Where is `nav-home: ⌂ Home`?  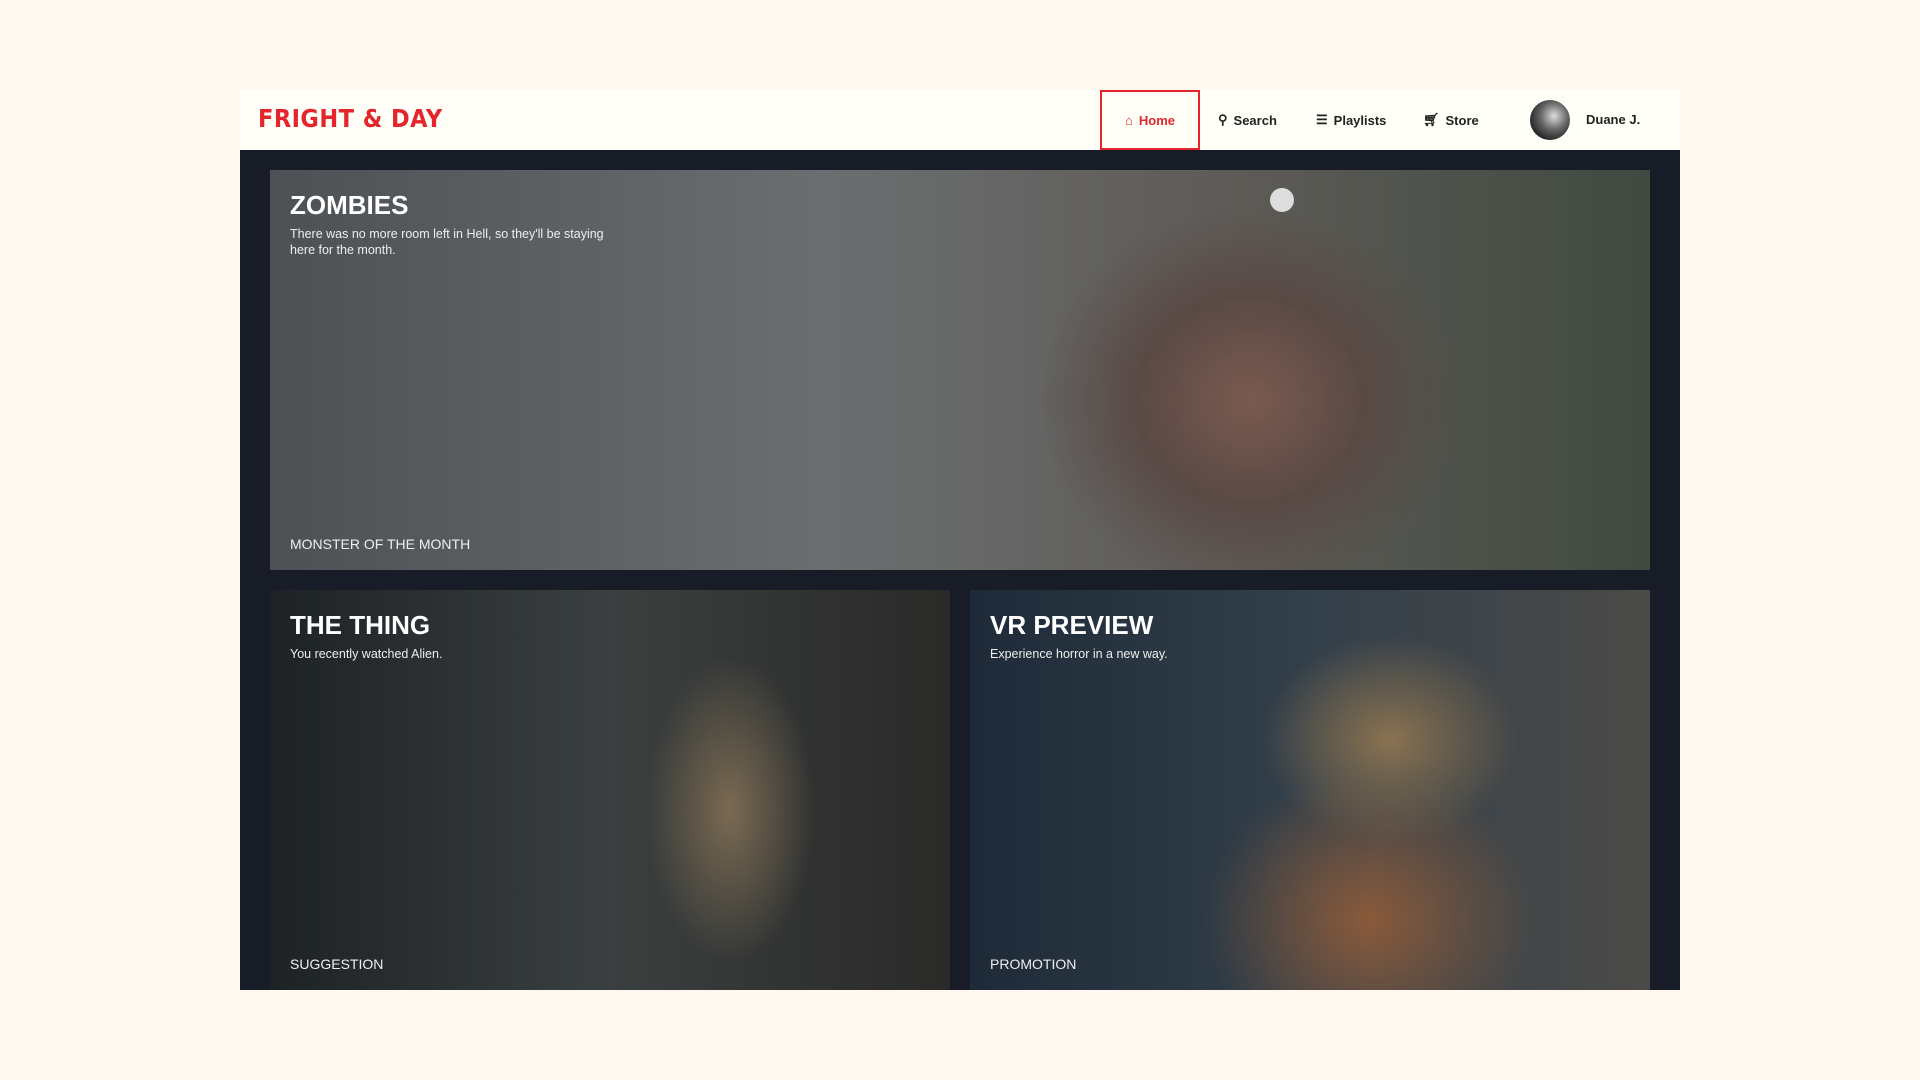
nav-home: ⌂ Home is located at coordinates (1150, 120).